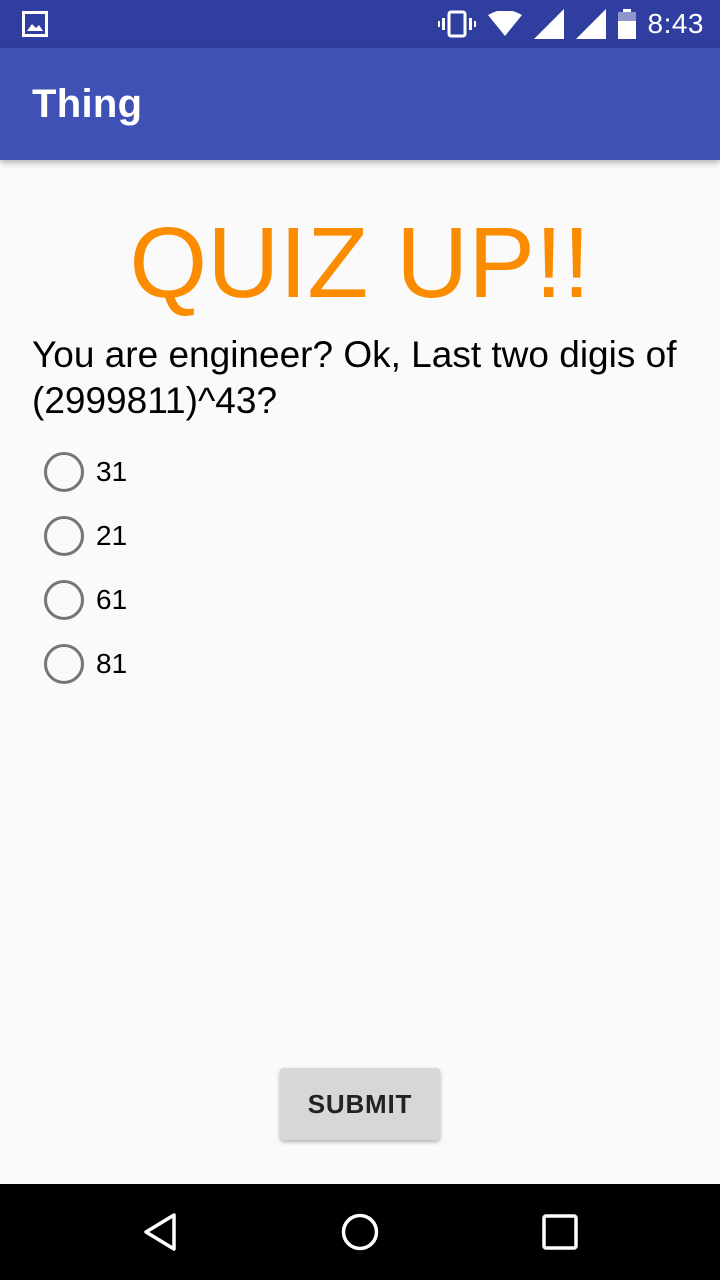 The image size is (720, 1280). I want to click on navigation-bar, so click(360, 1232).